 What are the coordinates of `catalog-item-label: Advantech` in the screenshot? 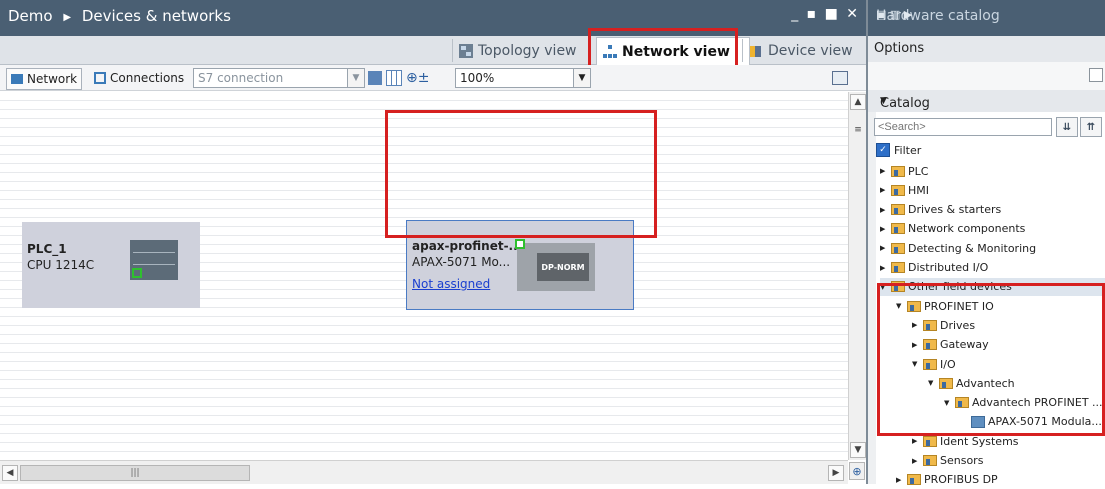 It's located at (985, 383).